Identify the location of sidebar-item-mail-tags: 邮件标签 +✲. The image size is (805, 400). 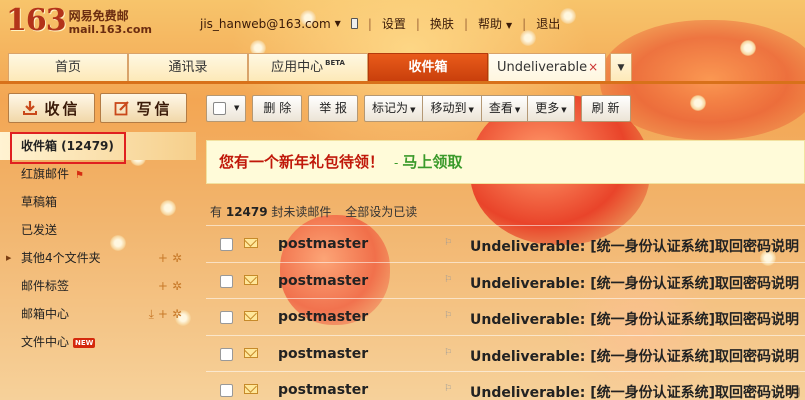
(98, 286).